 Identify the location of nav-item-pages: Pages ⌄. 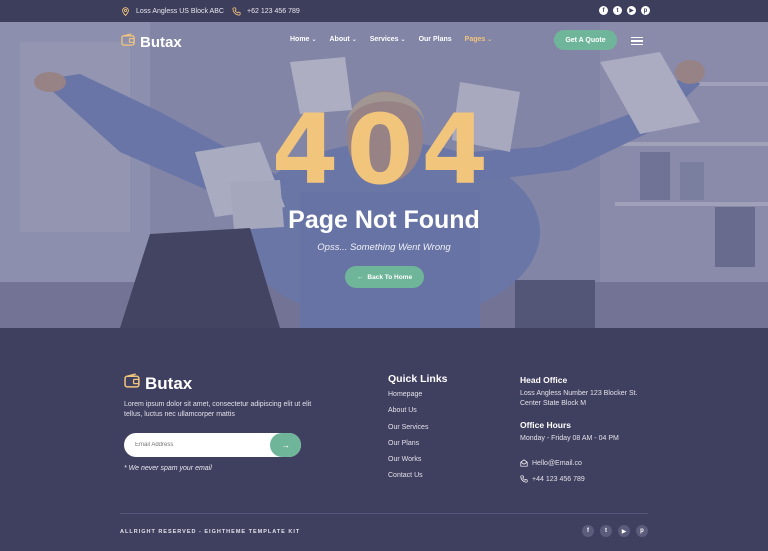
(479, 39).